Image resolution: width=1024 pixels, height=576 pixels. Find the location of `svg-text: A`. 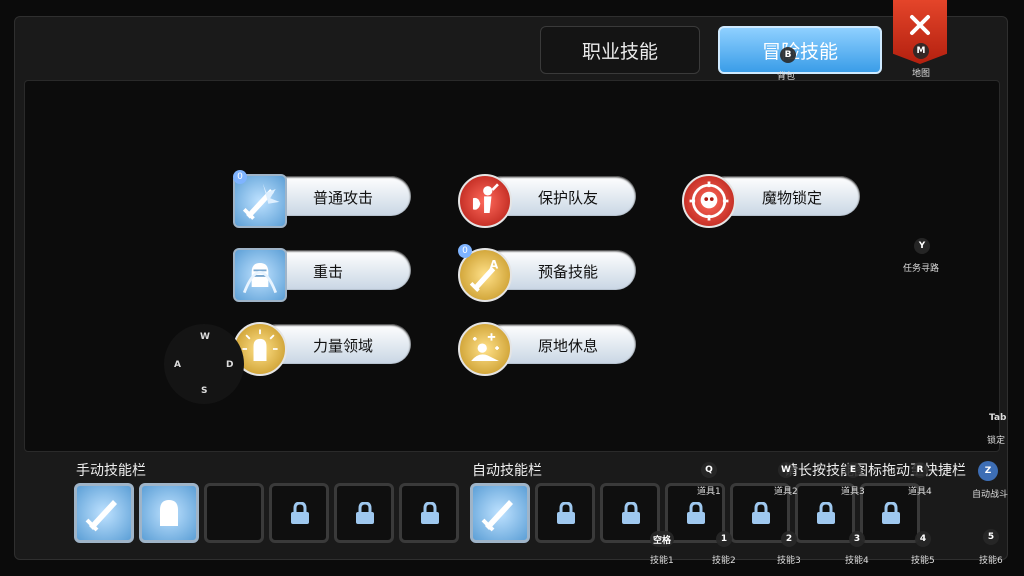

svg-text: A is located at coordinates (494, 265).